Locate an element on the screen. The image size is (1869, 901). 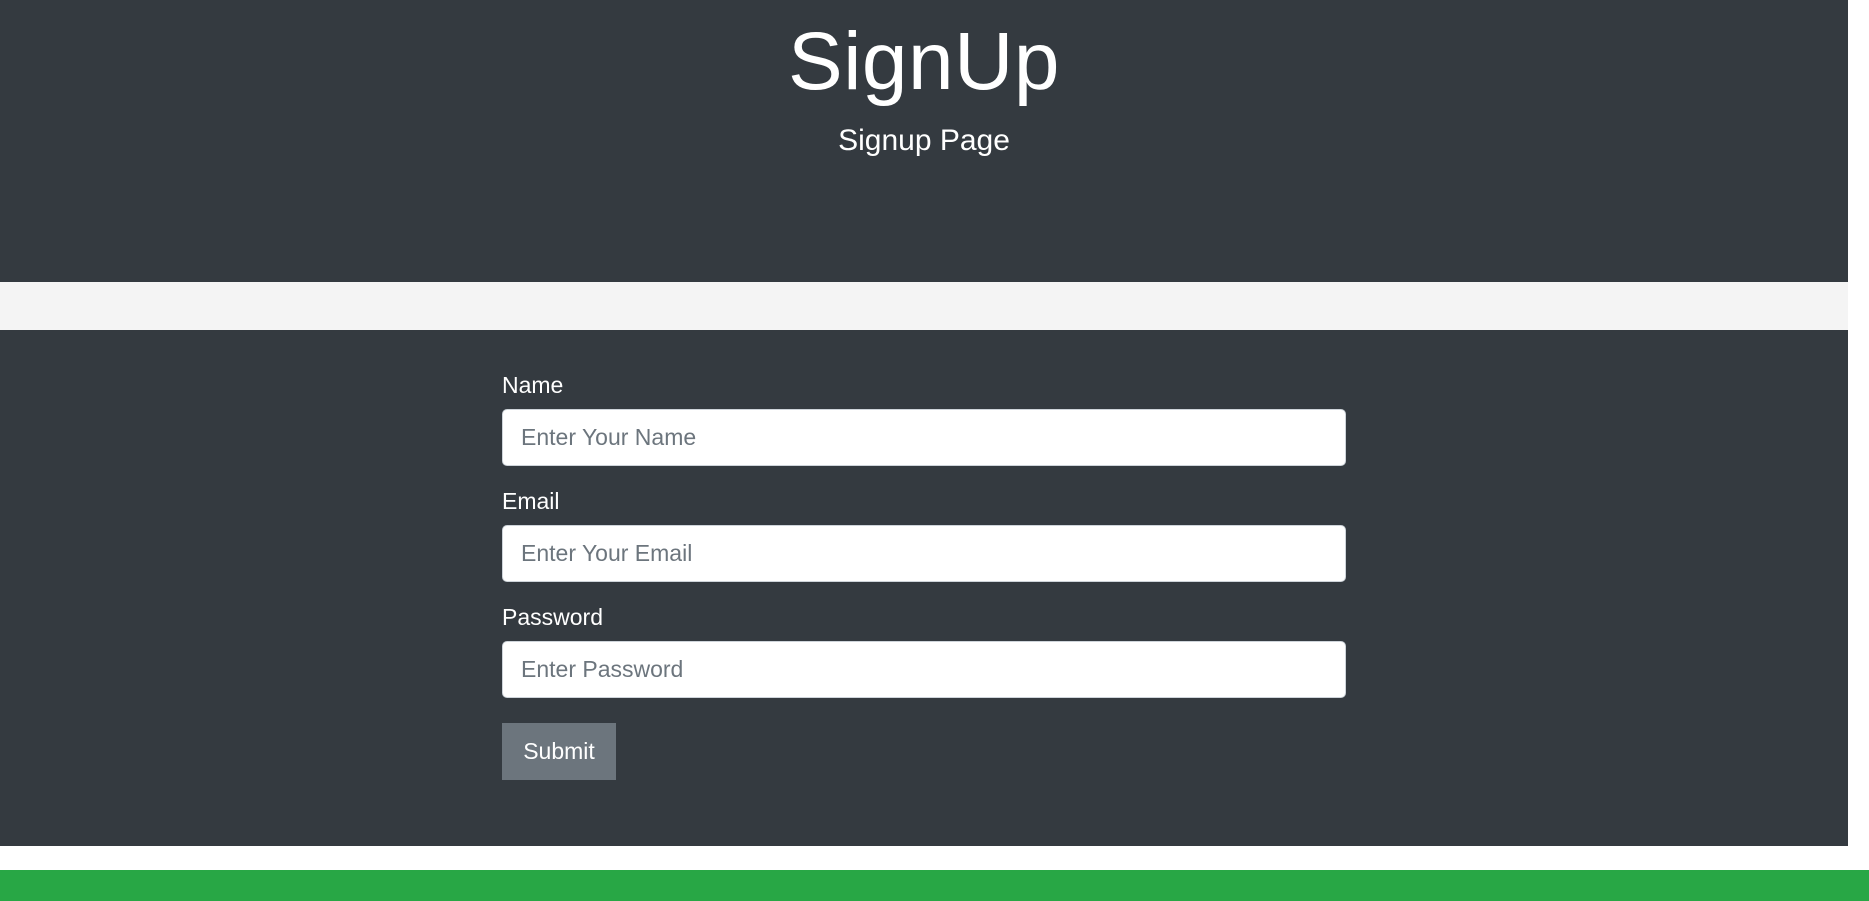
name-label: Name is located at coordinates (533, 385).